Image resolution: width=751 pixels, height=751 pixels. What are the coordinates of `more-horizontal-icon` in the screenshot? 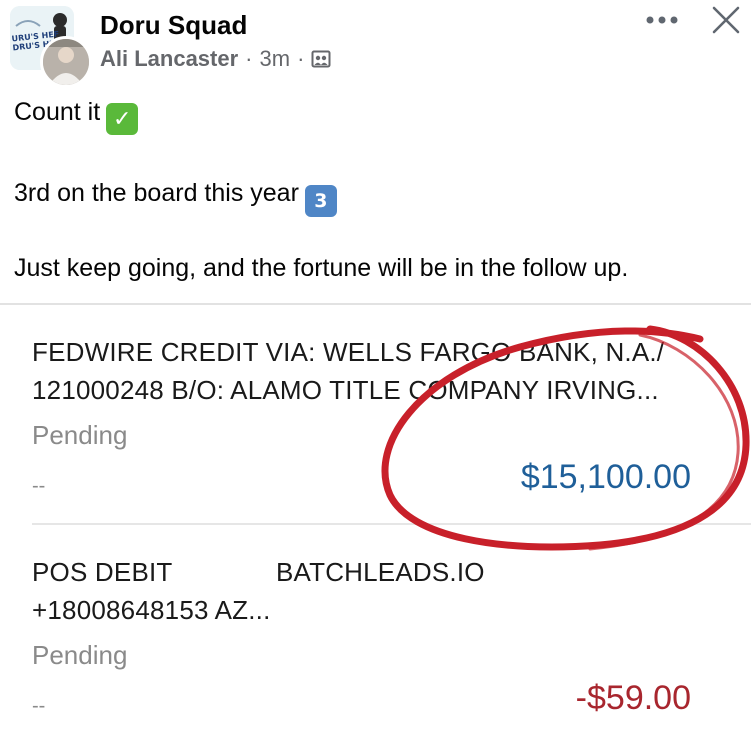 It's located at (662, 20).